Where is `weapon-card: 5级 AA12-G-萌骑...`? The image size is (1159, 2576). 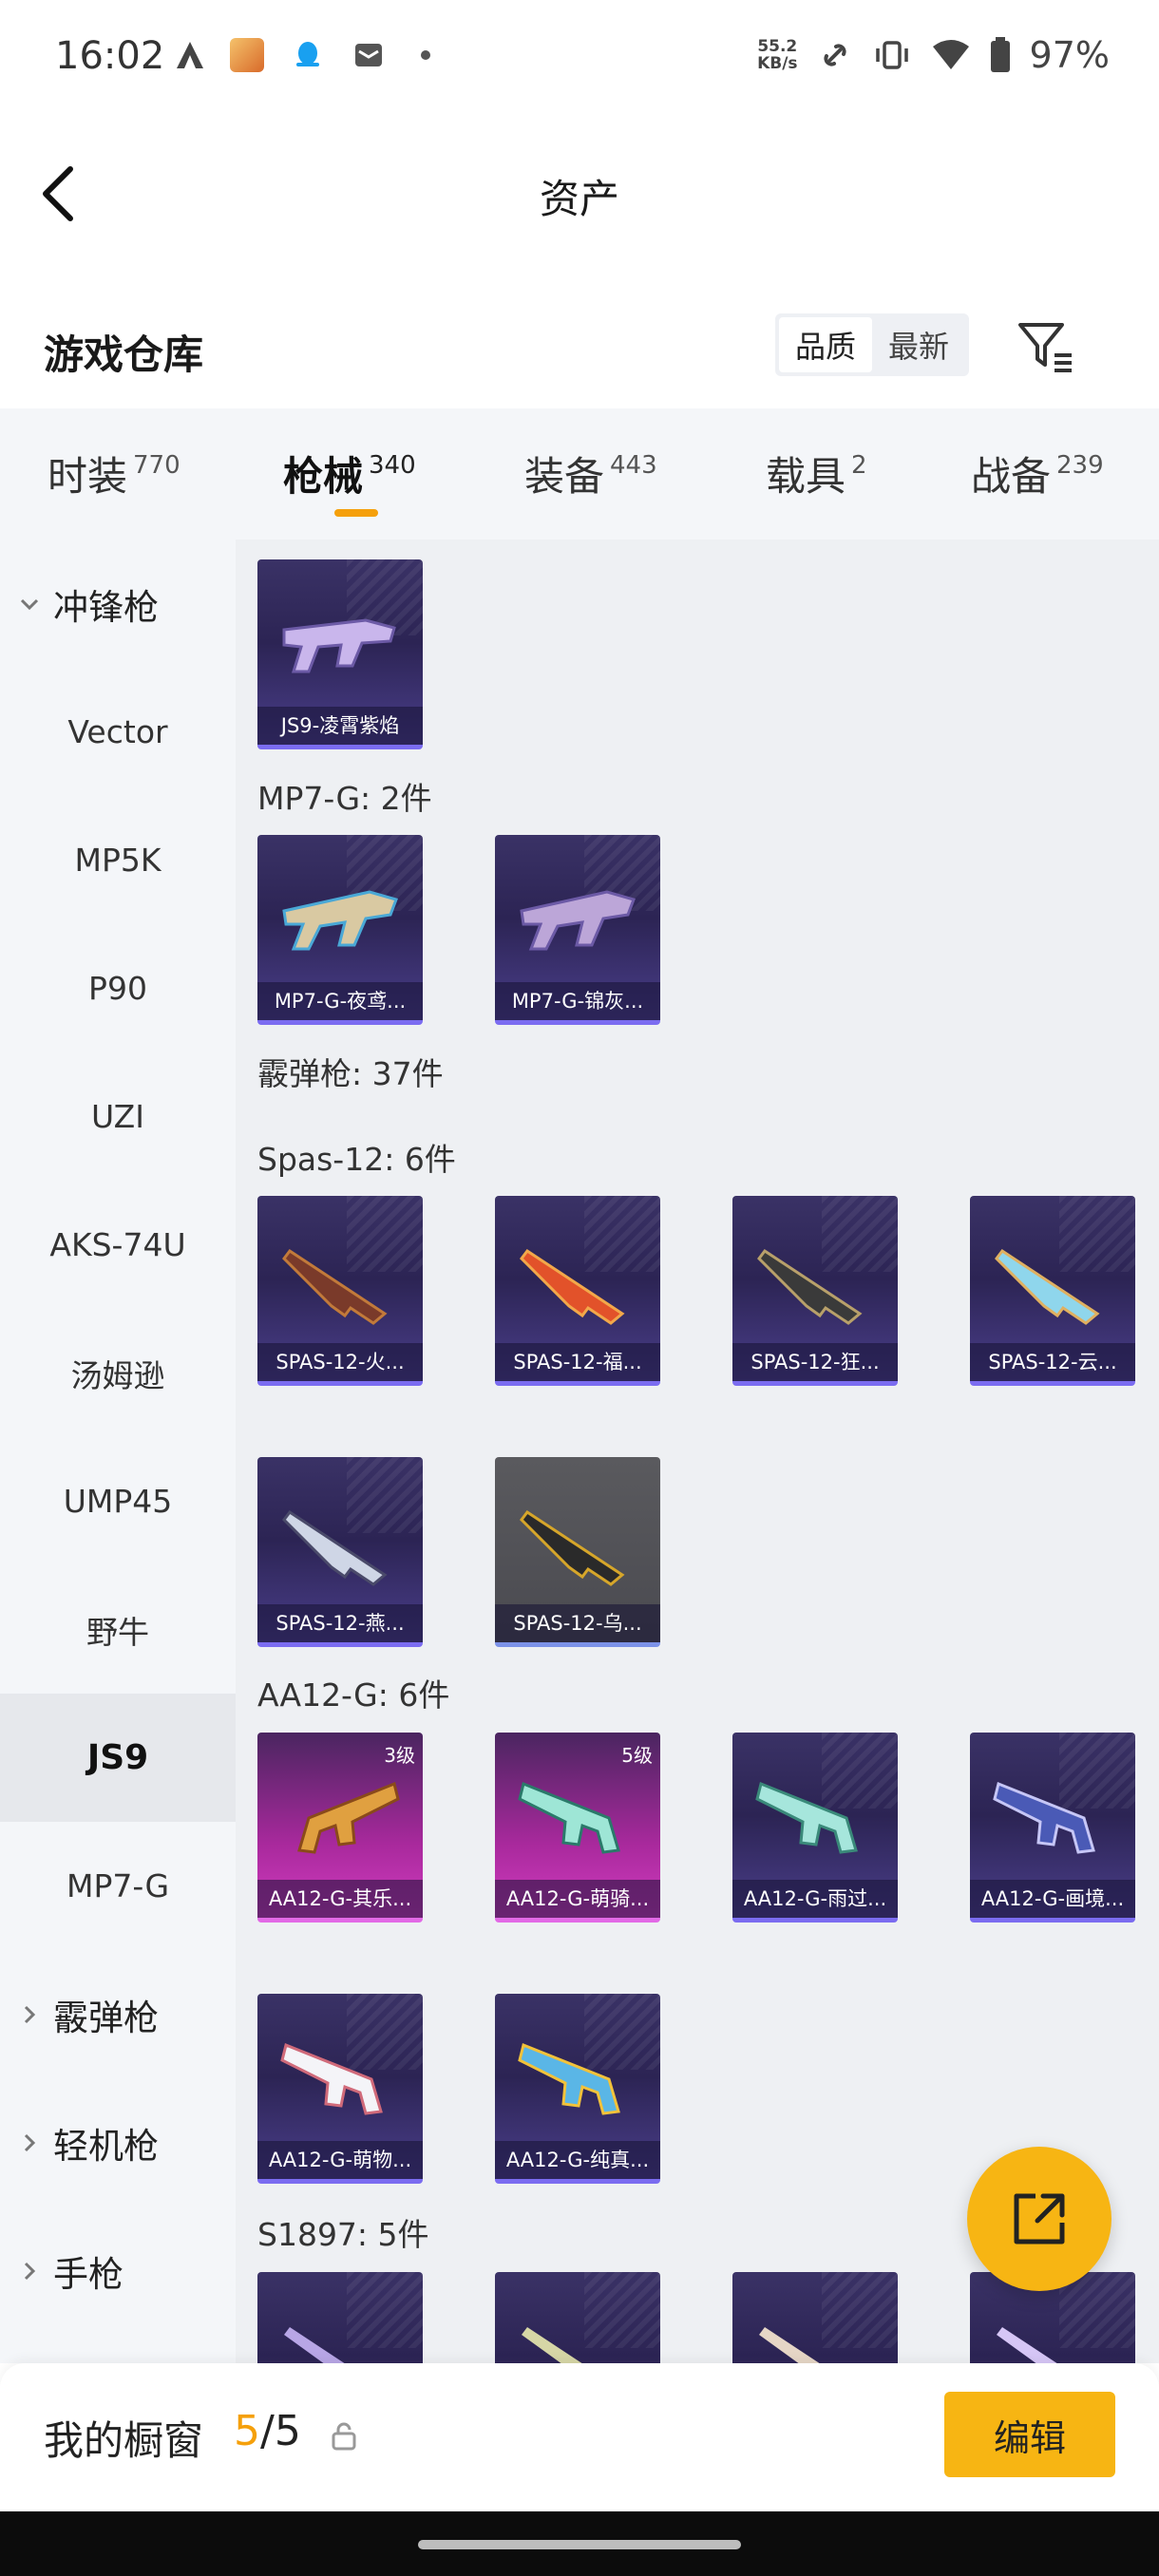
weapon-card: 5级 AA12-G-萌骑... is located at coordinates (577, 1828).